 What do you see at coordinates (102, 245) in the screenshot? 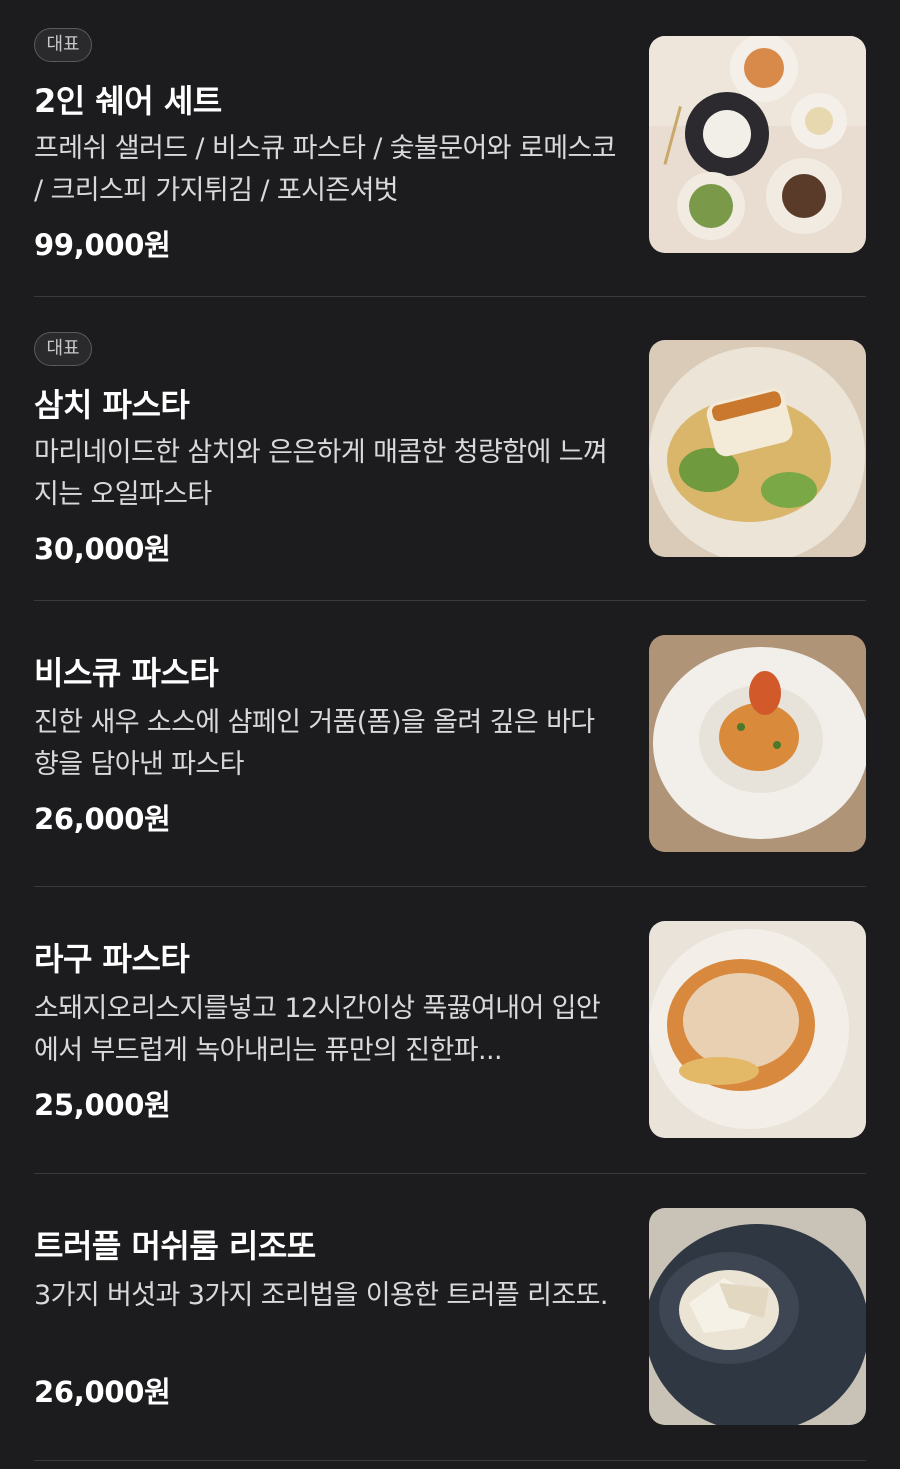
I see `menu-item-price: 99,000원` at bounding box center [102, 245].